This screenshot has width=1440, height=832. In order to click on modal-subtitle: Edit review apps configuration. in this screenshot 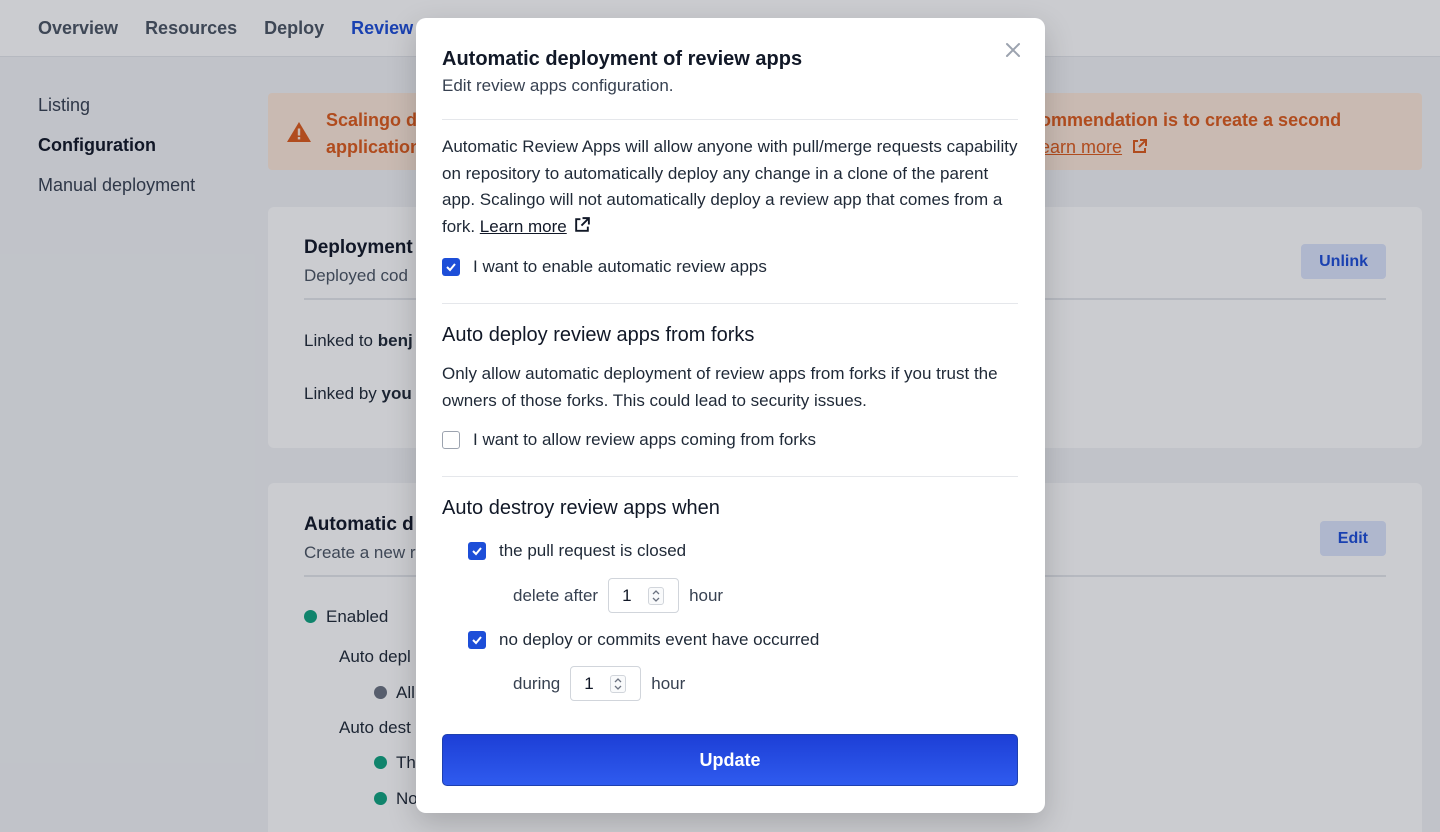, I will do `click(558, 85)`.